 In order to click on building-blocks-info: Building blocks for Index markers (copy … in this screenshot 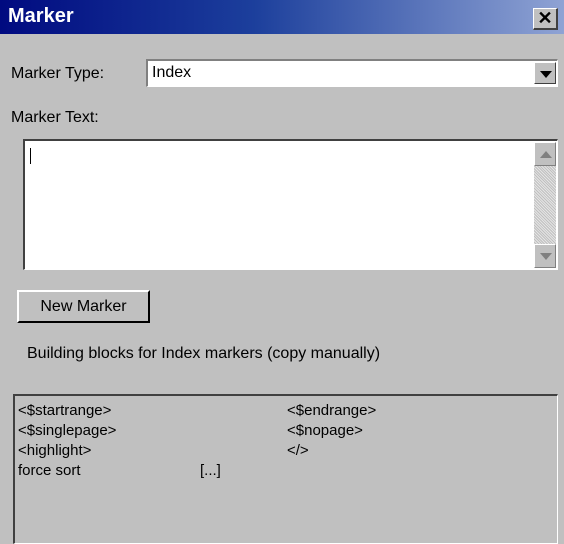, I will do `click(204, 353)`.